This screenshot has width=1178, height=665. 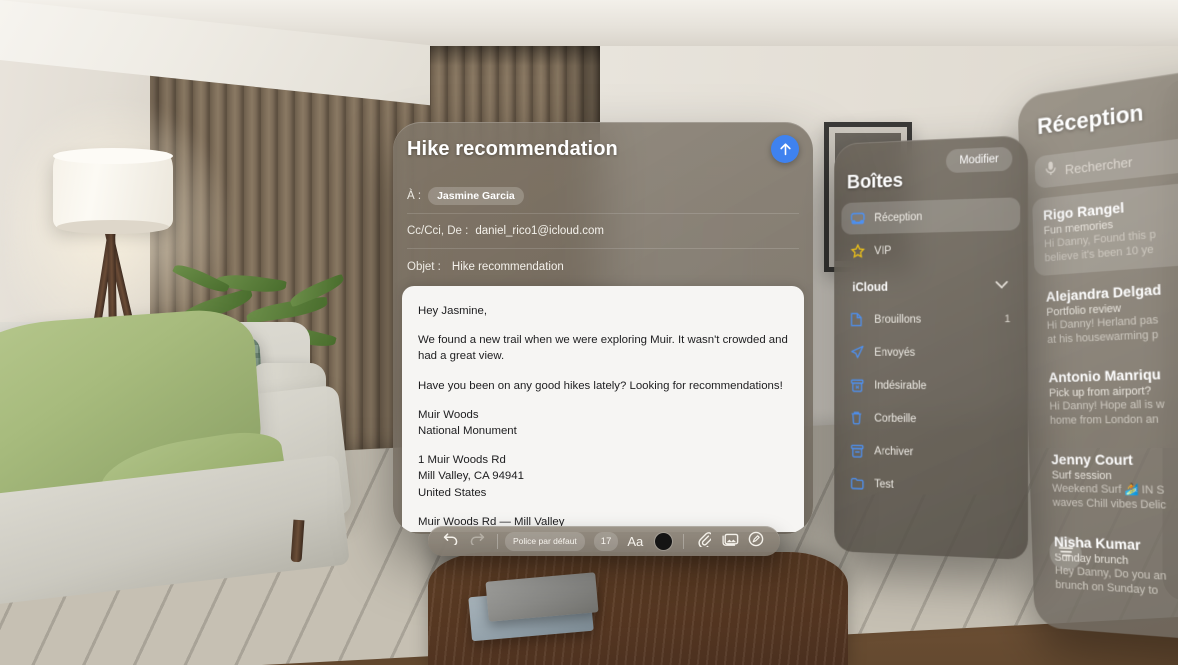 What do you see at coordinates (898, 217) in the screenshot?
I see `sidebar-item-label: Réception` at bounding box center [898, 217].